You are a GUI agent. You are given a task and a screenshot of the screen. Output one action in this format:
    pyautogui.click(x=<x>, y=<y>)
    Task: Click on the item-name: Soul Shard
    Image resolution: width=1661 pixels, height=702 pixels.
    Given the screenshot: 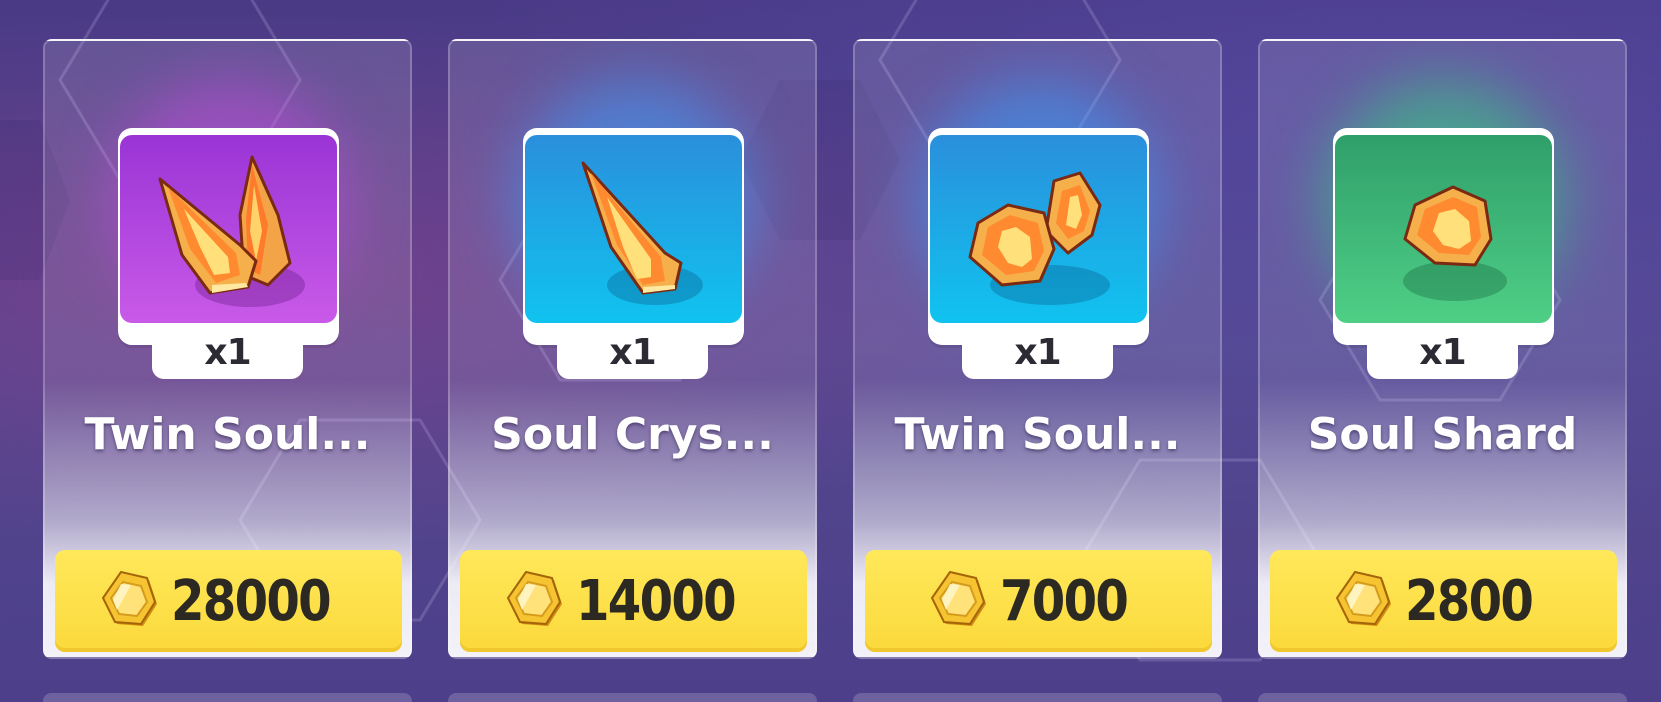 What is the action you would take?
    pyautogui.click(x=1442, y=434)
    